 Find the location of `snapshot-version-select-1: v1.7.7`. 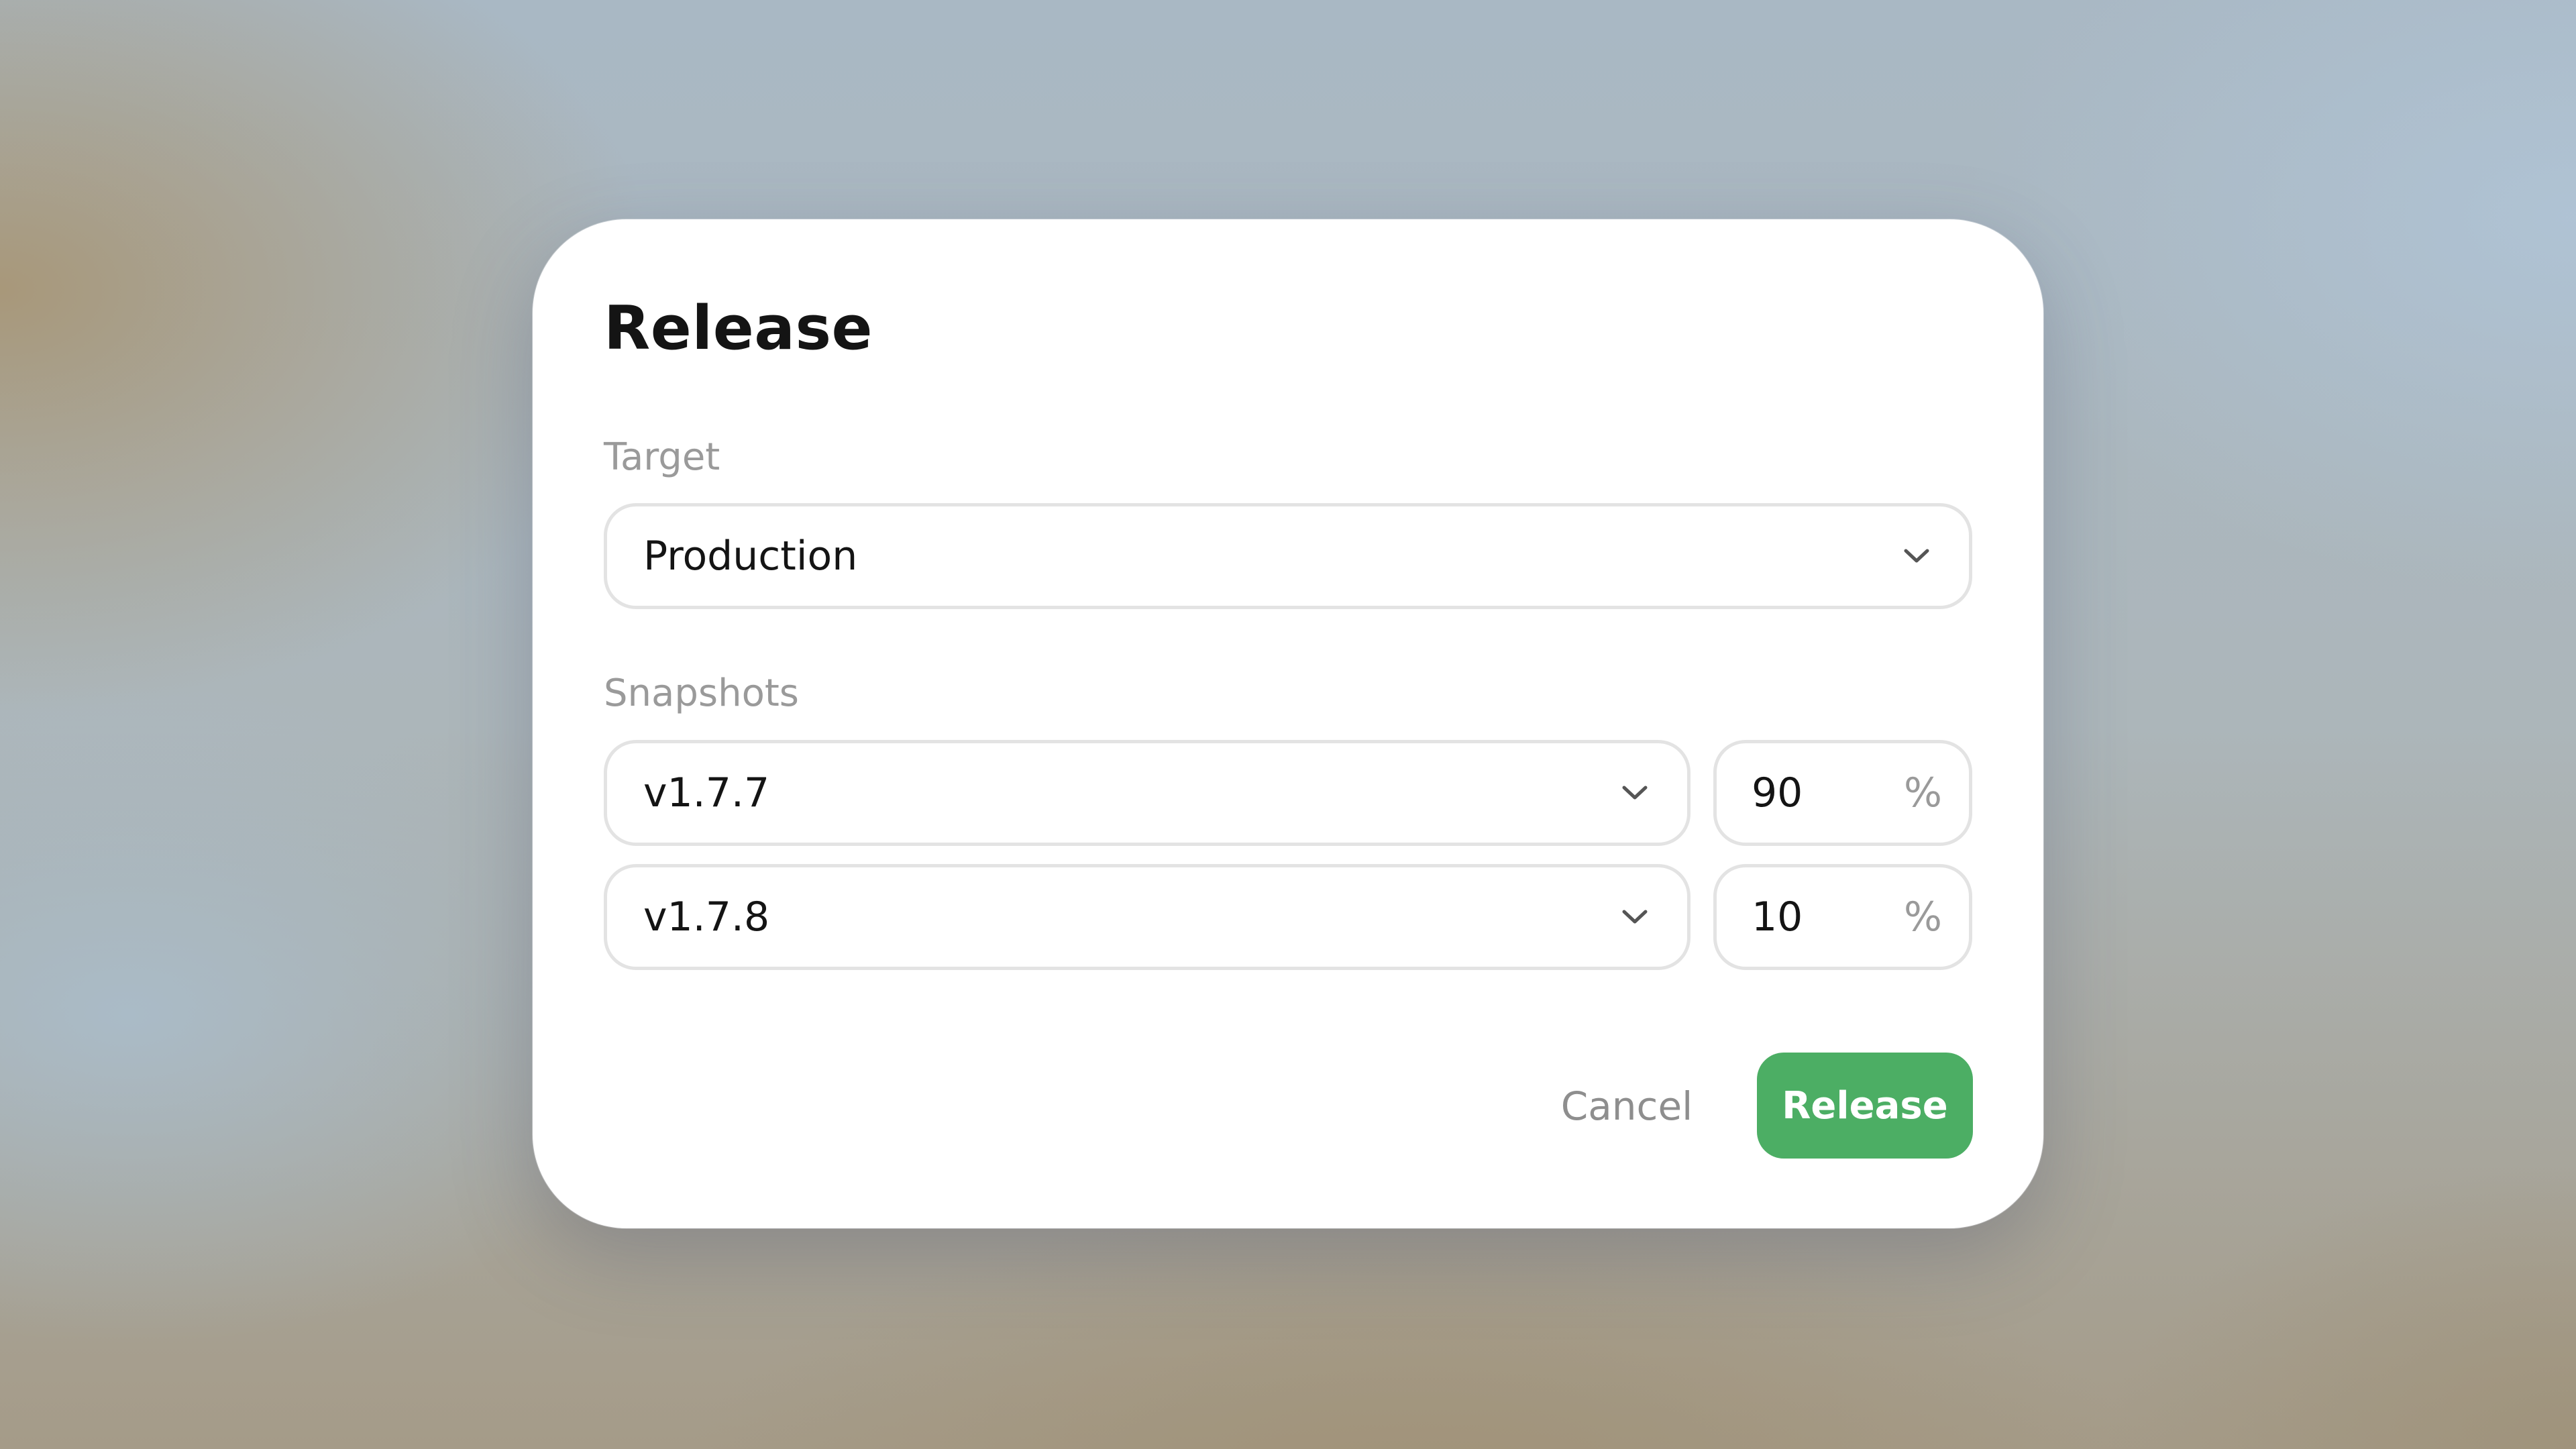

snapshot-version-select-1: v1.7.7 is located at coordinates (1147, 793).